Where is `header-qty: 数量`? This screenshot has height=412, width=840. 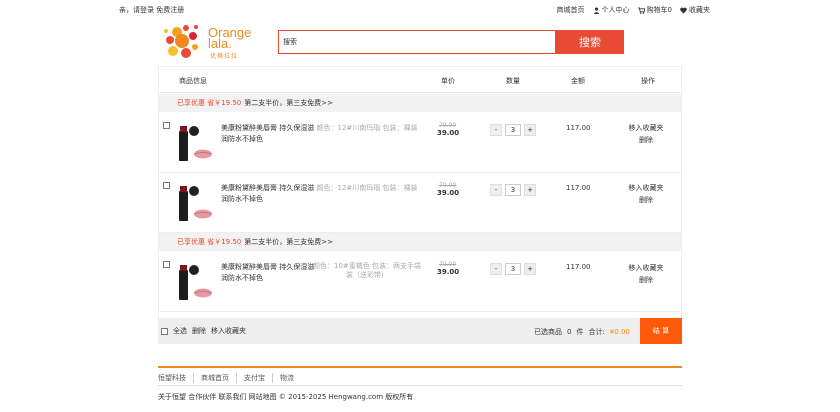 header-qty: 数量 is located at coordinates (513, 81).